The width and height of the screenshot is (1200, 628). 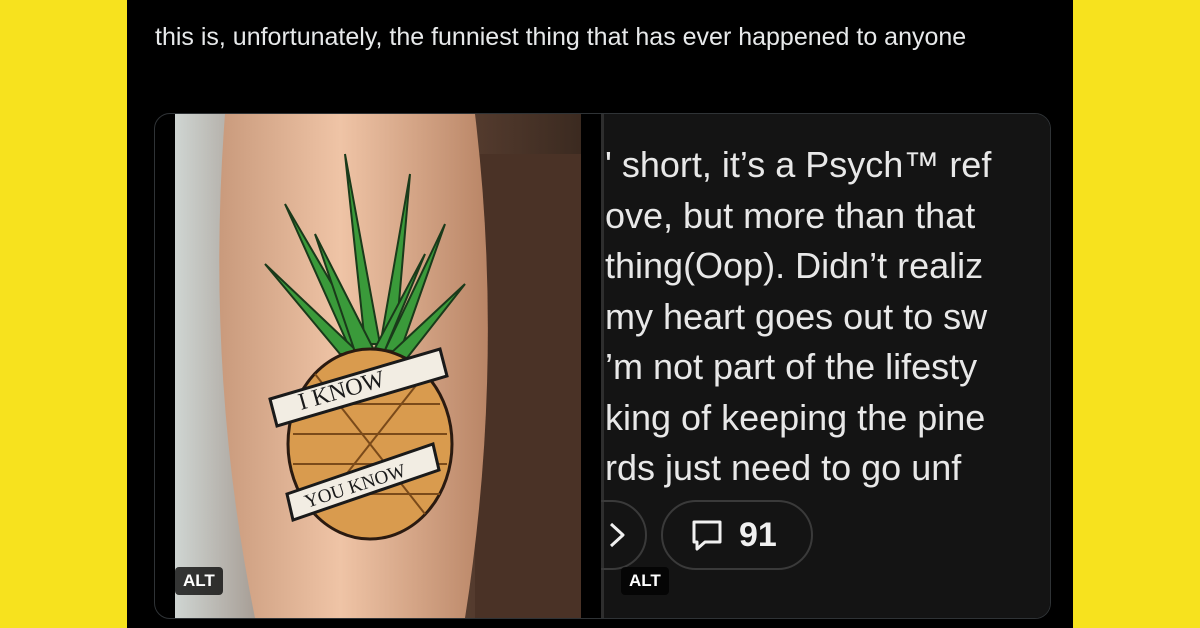 What do you see at coordinates (199, 581) in the screenshot?
I see `alt-badge-left: ALT` at bounding box center [199, 581].